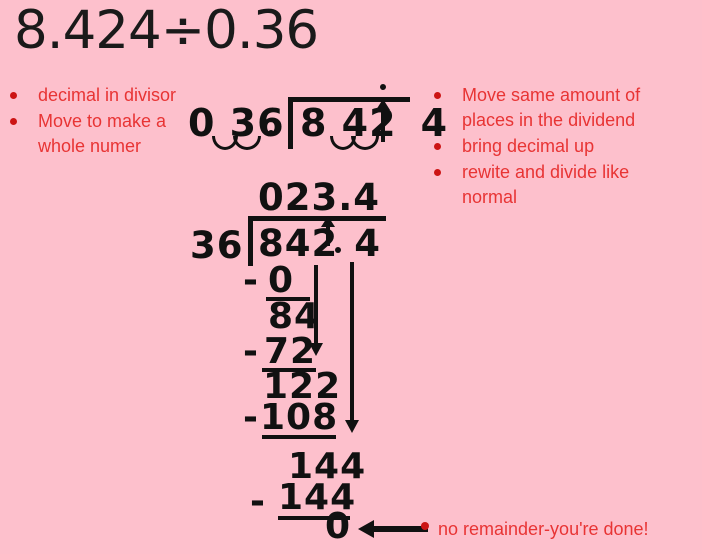  I want to click on list-item: bring decimal up, so click(553, 146).